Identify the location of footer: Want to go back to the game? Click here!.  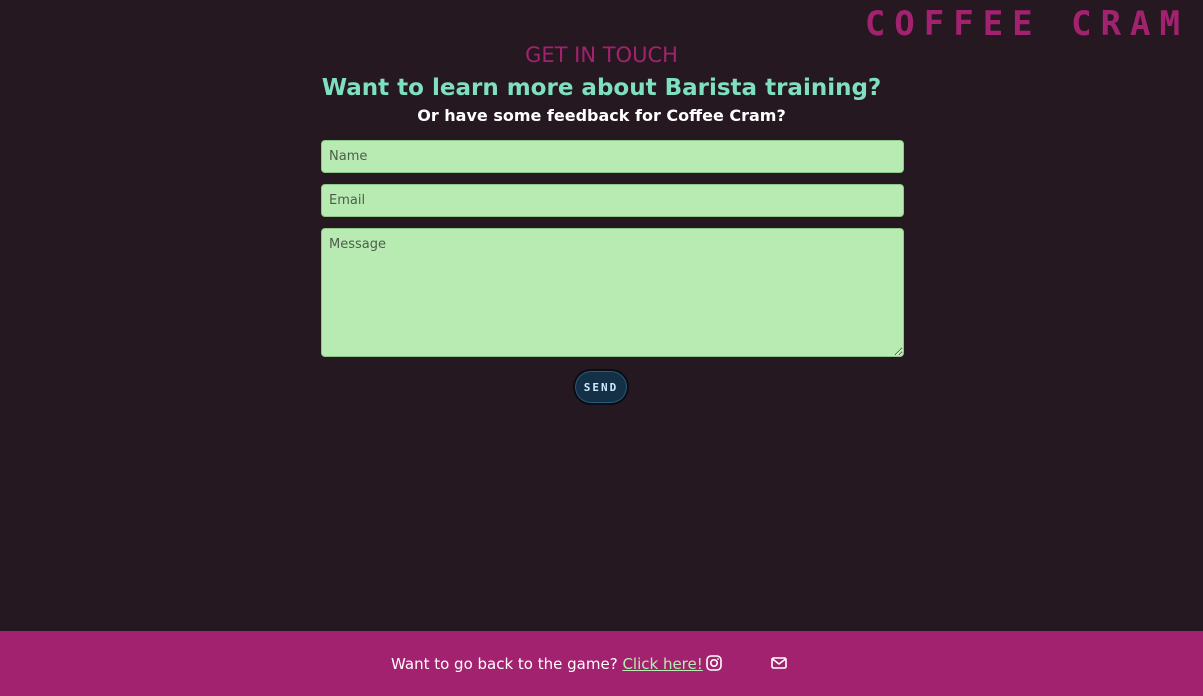
(601, 663).